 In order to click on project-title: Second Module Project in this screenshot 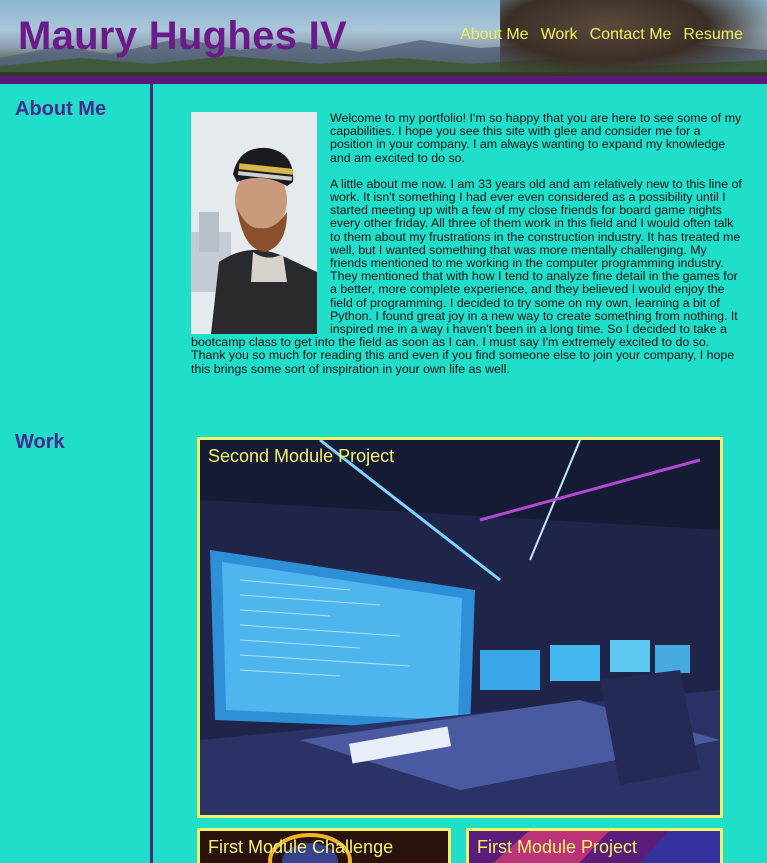, I will do `click(301, 456)`.